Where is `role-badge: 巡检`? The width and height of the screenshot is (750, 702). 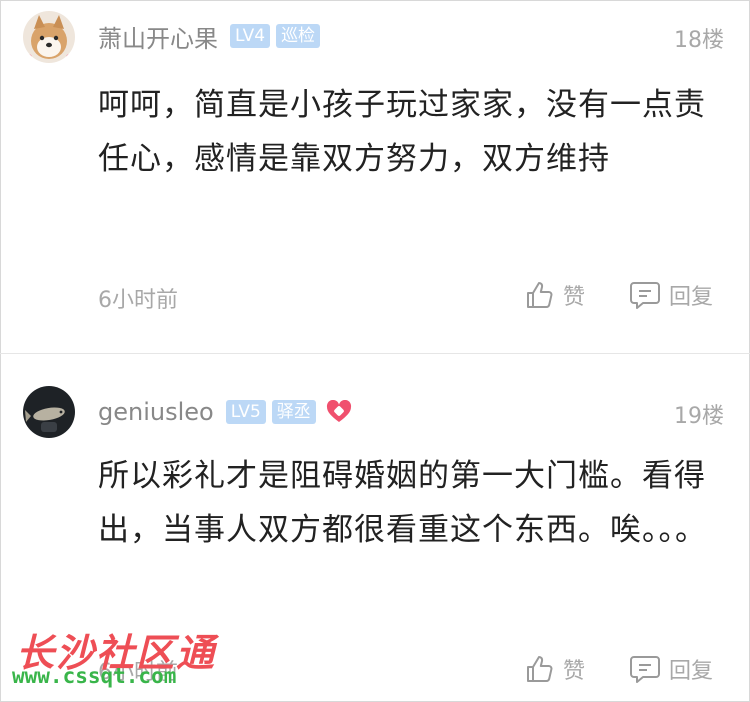
role-badge: 巡检 is located at coordinates (298, 36).